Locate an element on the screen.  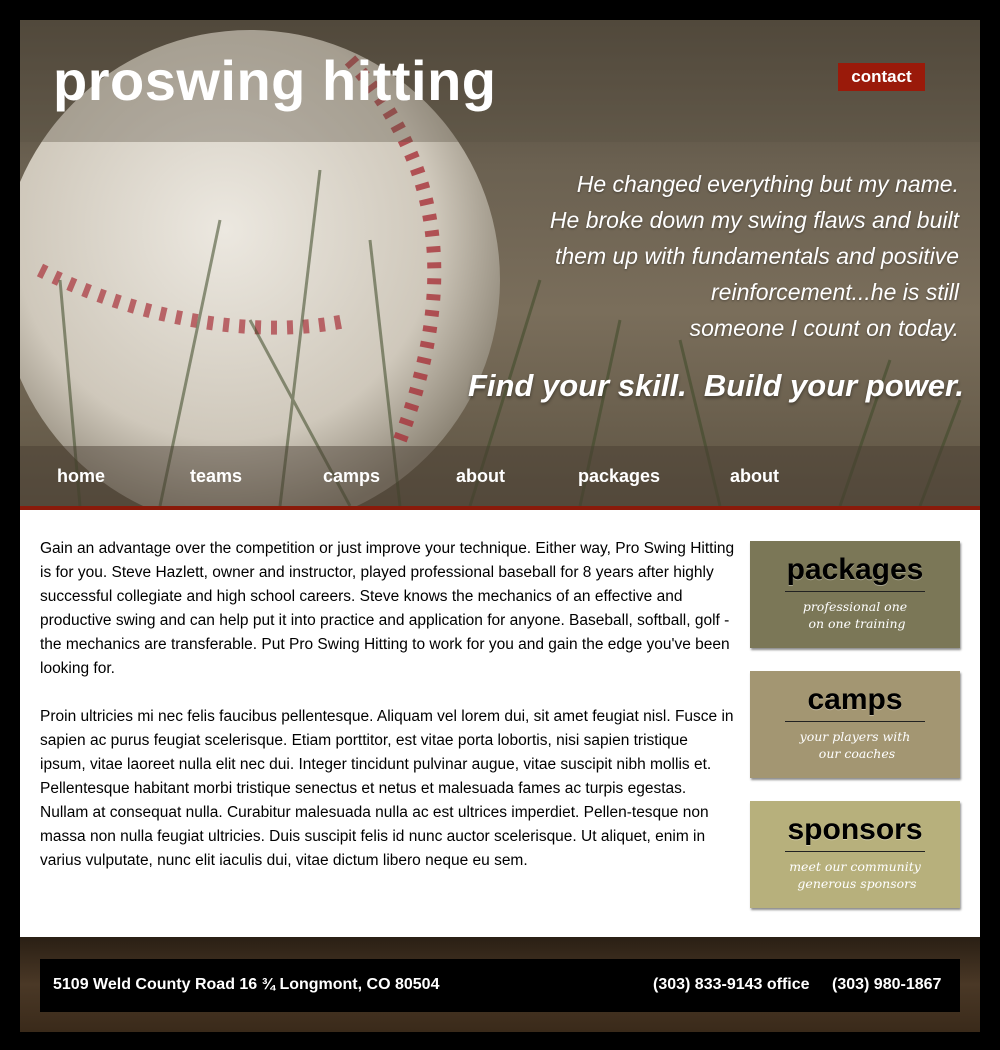
site-title: proswing hitting is located at coordinates (274, 80).